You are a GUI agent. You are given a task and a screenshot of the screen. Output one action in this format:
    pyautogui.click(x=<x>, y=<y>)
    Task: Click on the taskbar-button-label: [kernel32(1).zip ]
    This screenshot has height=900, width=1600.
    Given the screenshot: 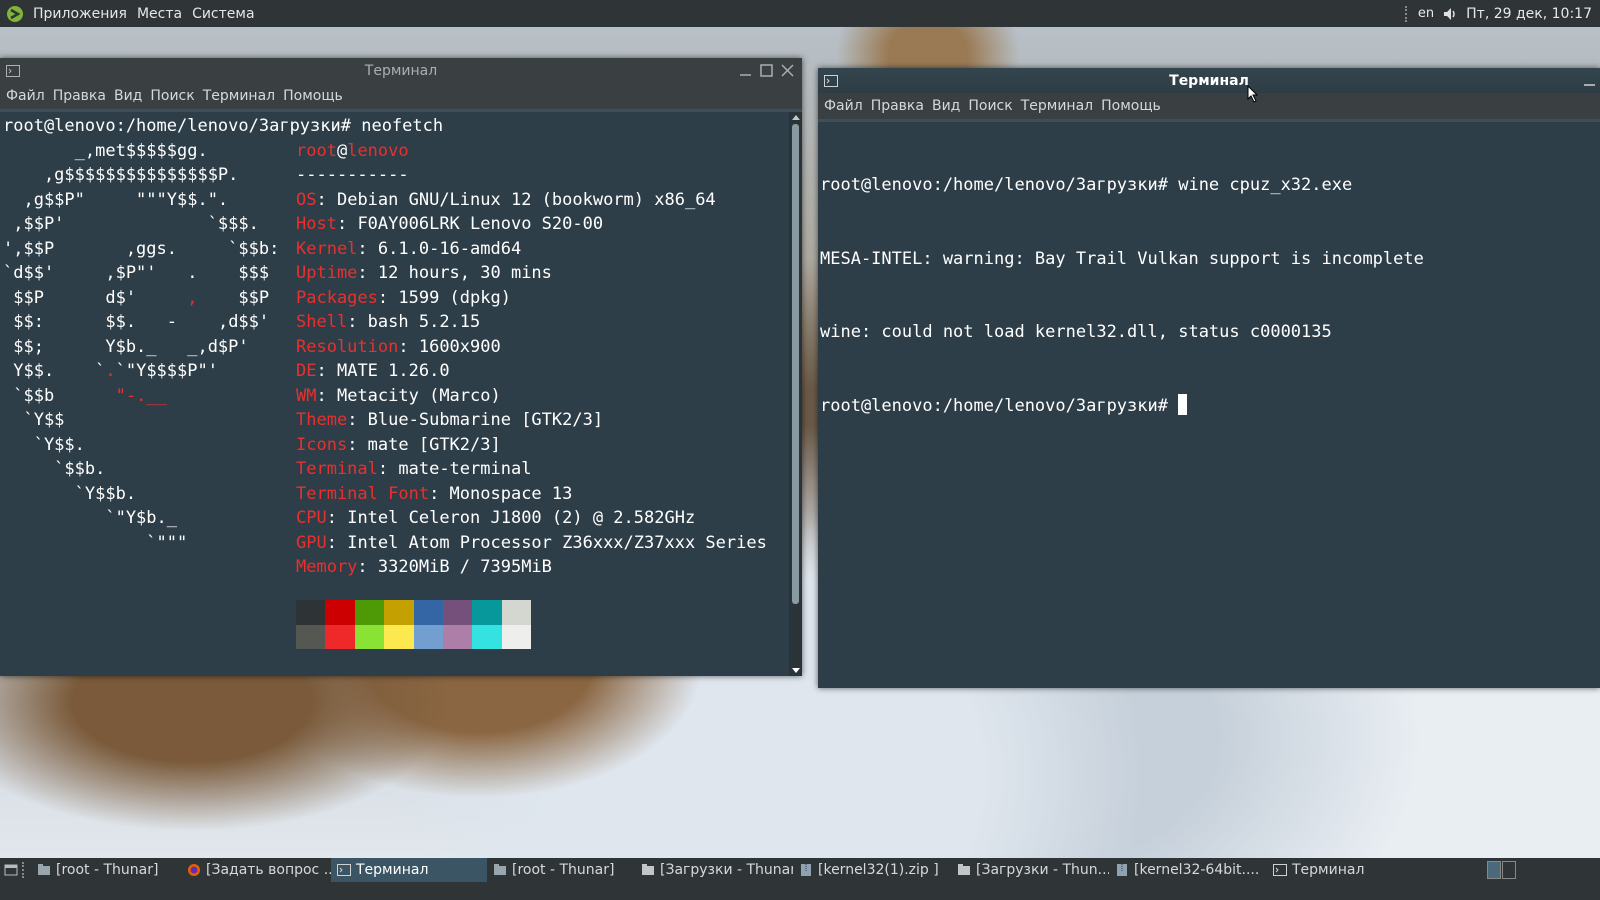 What is the action you would take?
    pyautogui.click(x=878, y=870)
    